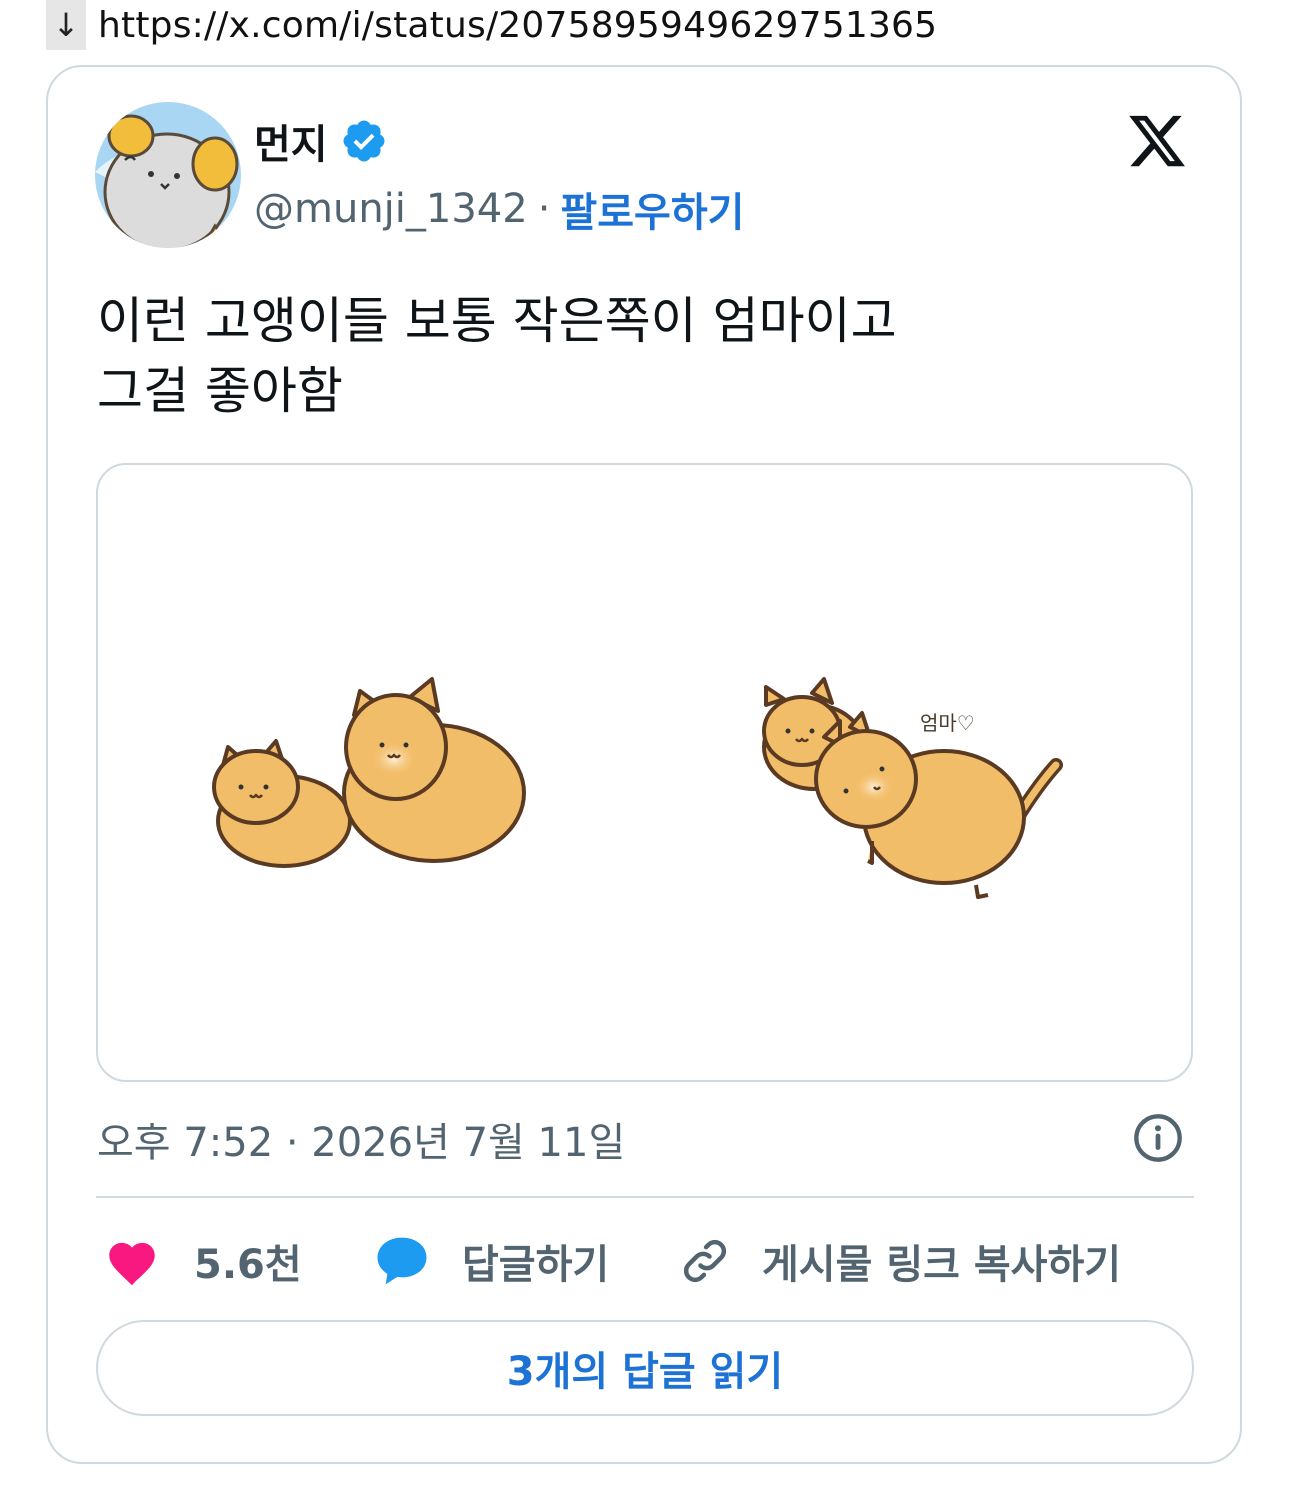  I want to click on tweet-timestamp: 오후 7:52 · 2026년 7월 11일, so click(361, 1139).